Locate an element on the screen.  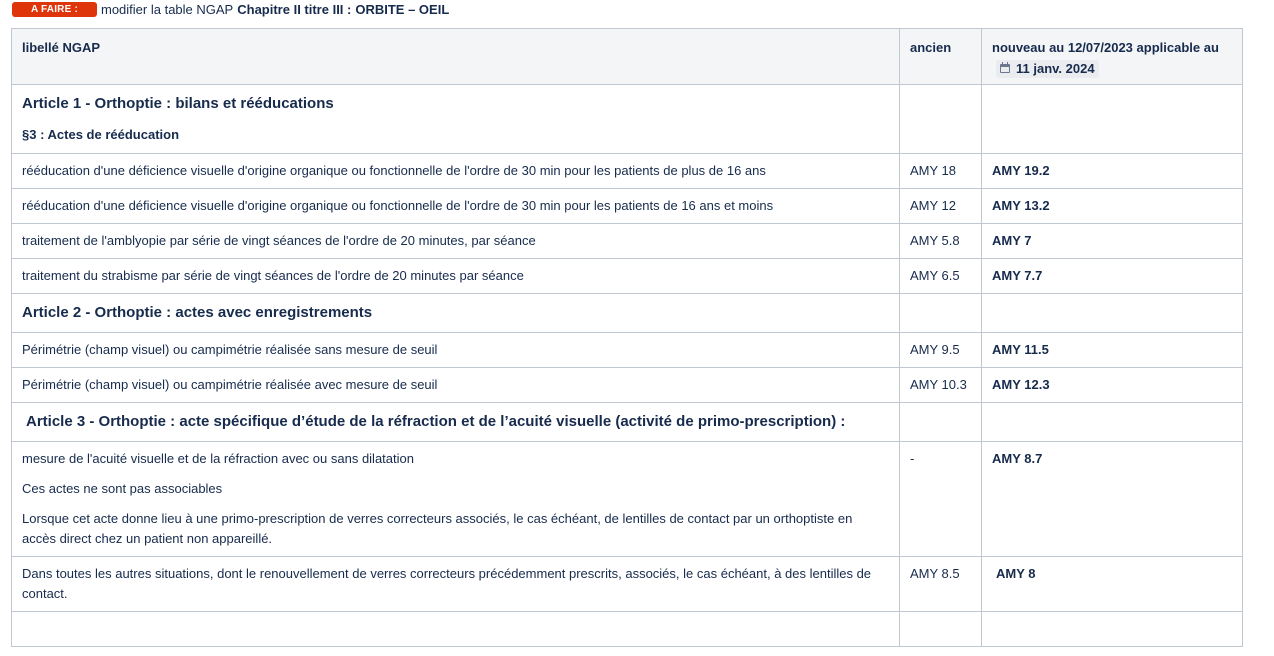
old-value: AMY 9.5 is located at coordinates (935, 349).